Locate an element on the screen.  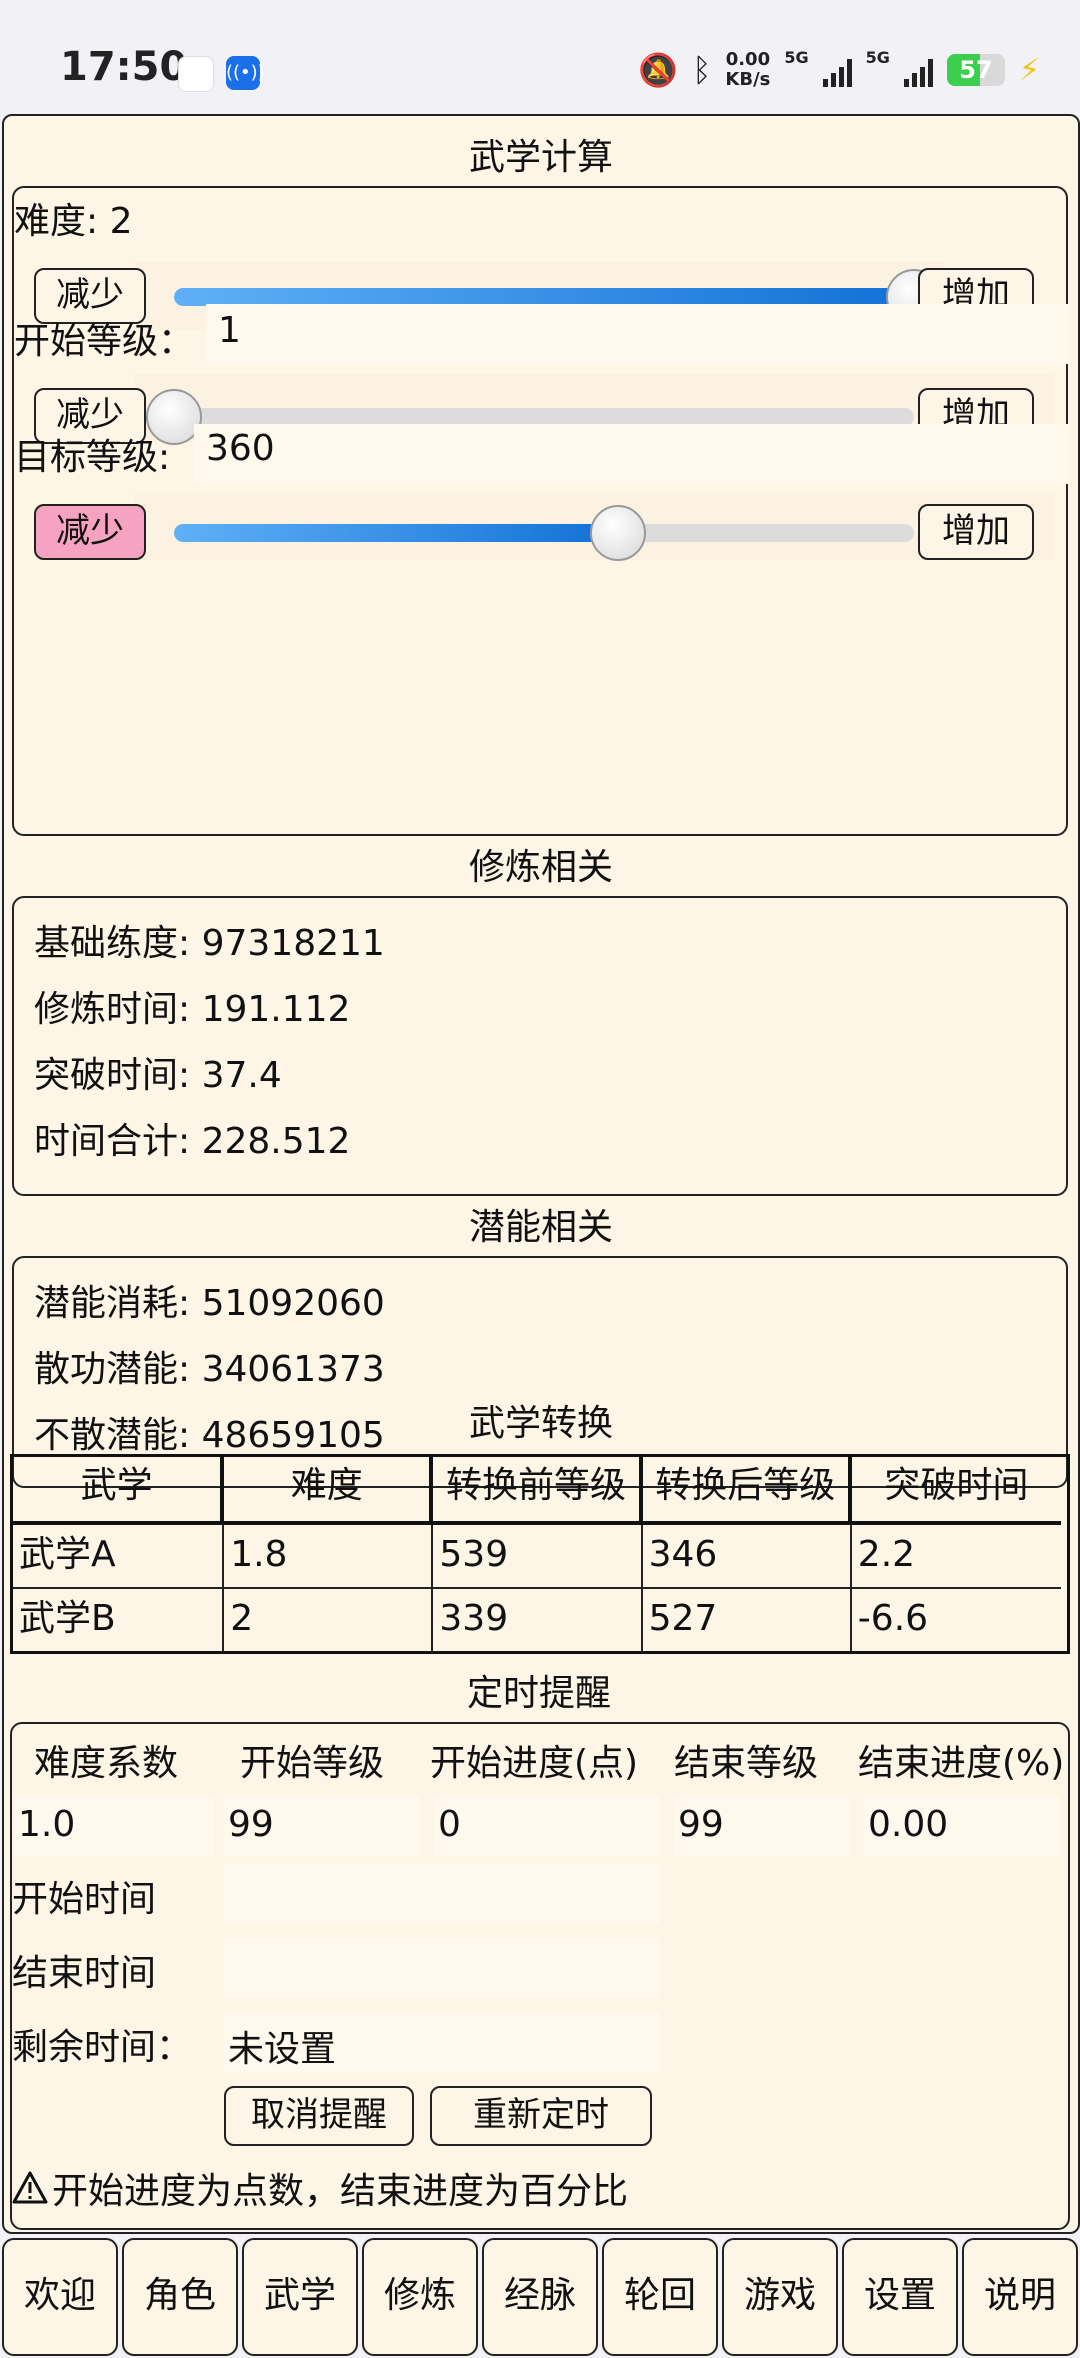
table-header-cell: 转换前等级 is located at coordinates (538, 1489).